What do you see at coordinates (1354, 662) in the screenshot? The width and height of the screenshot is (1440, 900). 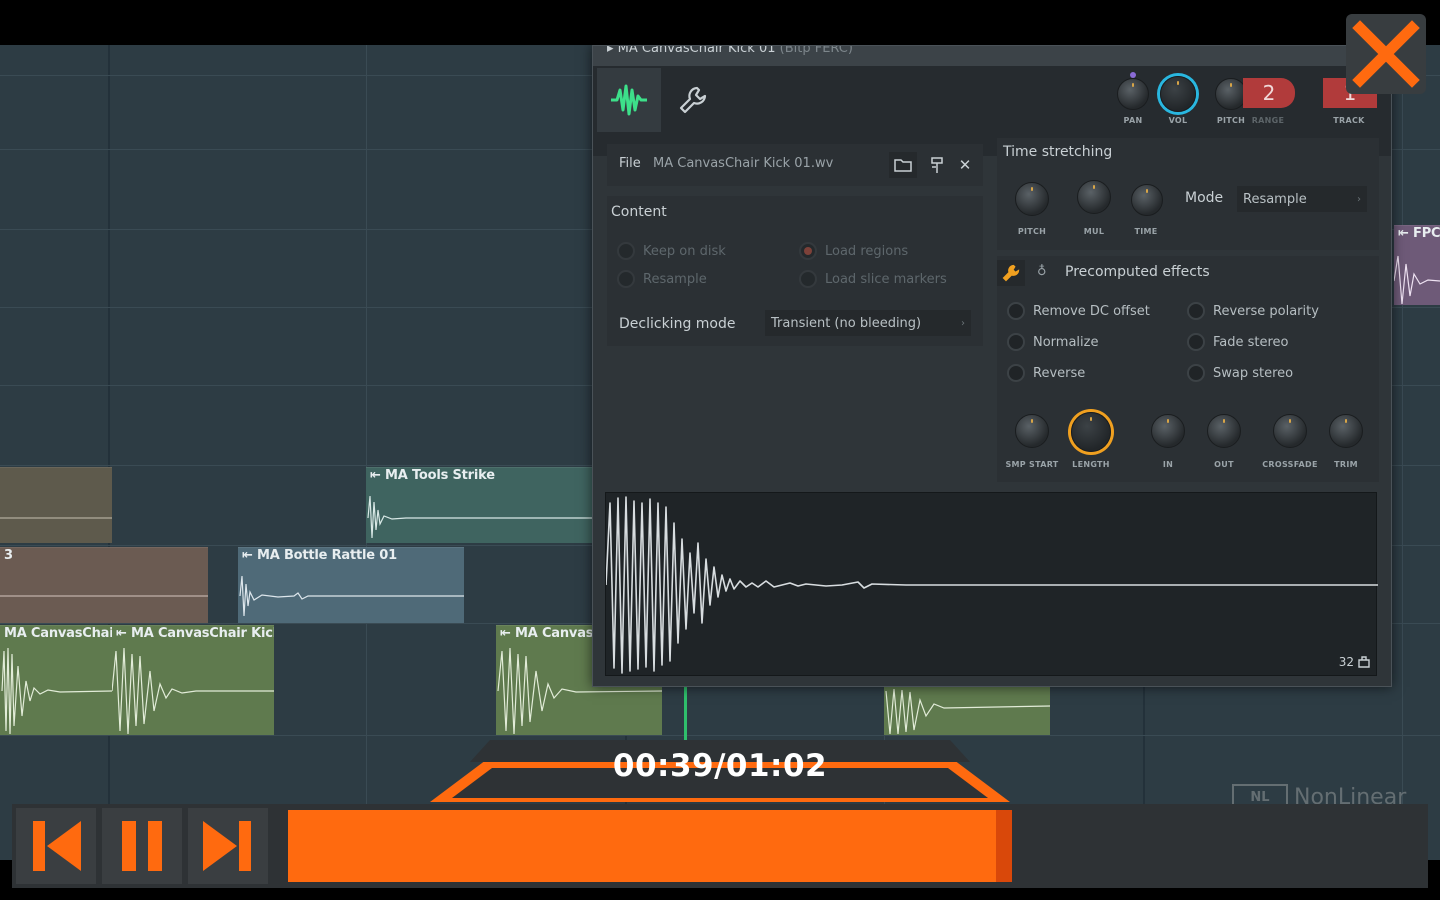 I see `zoom-indicator: 32` at bounding box center [1354, 662].